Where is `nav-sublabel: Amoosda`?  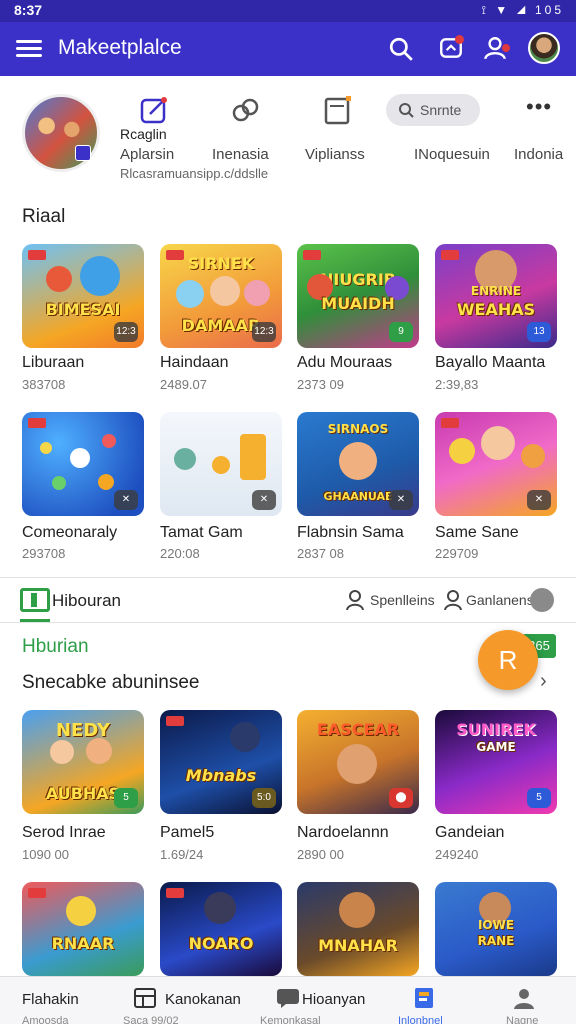 nav-sublabel: Amoosda is located at coordinates (45, 1019).